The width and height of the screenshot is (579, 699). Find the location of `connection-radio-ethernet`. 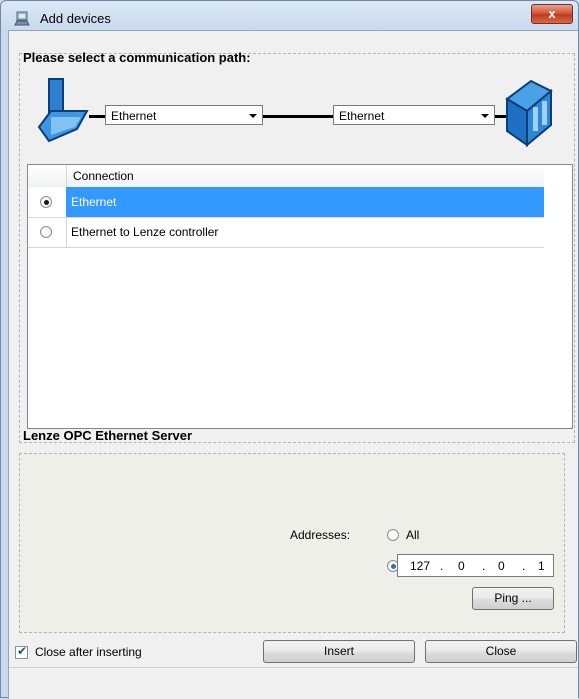

connection-radio-ethernet is located at coordinates (46, 202).